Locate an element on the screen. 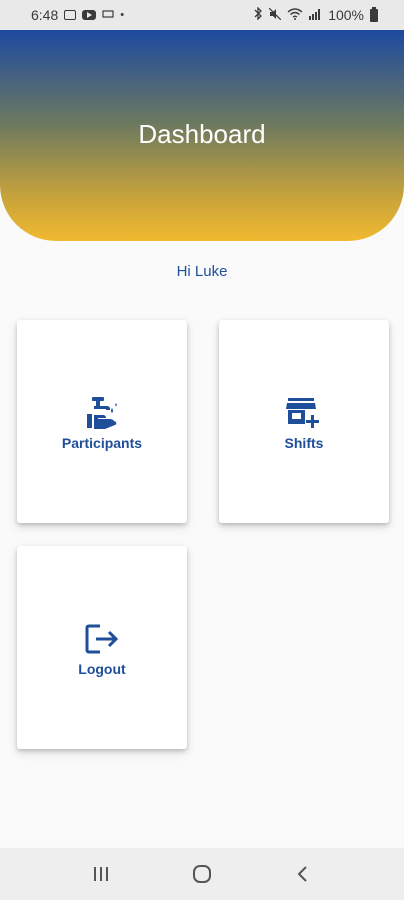 Image resolution: width=404 pixels, height=900 pixels. hand-wash-icon is located at coordinates (102, 413).